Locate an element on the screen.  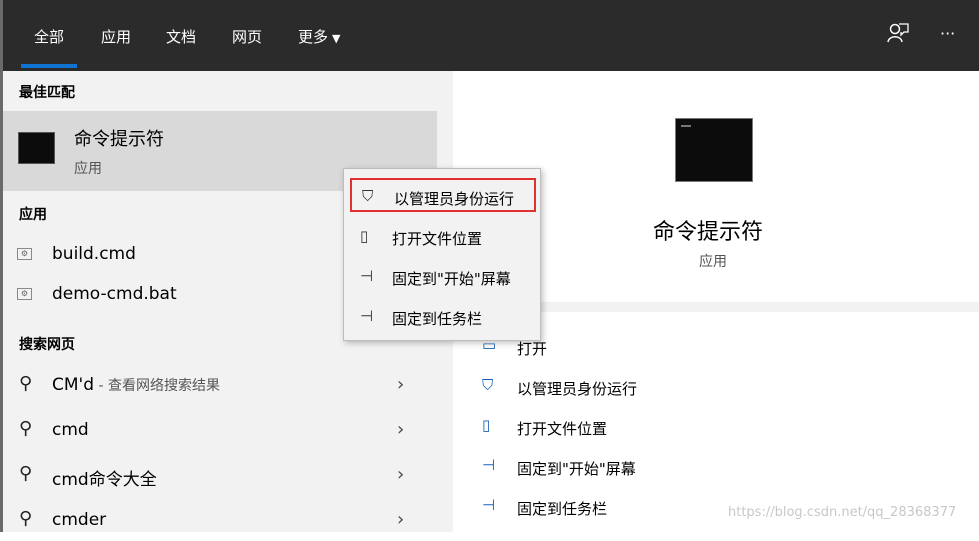
context-pin-start: ⊣ 固定到"开始"屏幕 is located at coordinates (443, 277).